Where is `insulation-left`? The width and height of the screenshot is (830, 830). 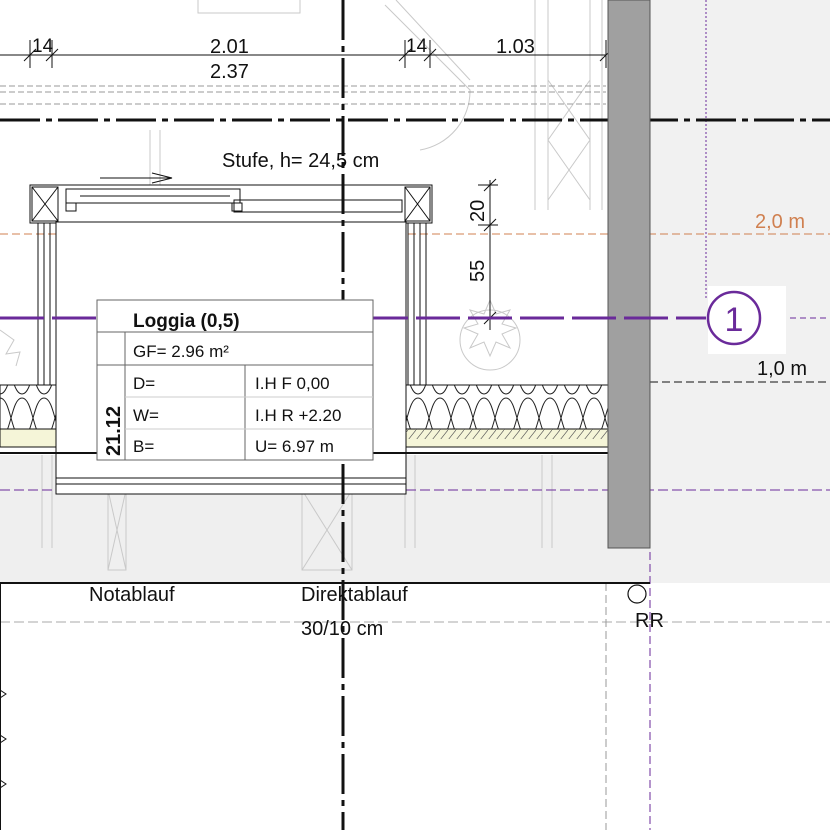 insulation-left is located at coordinates (28, 407).